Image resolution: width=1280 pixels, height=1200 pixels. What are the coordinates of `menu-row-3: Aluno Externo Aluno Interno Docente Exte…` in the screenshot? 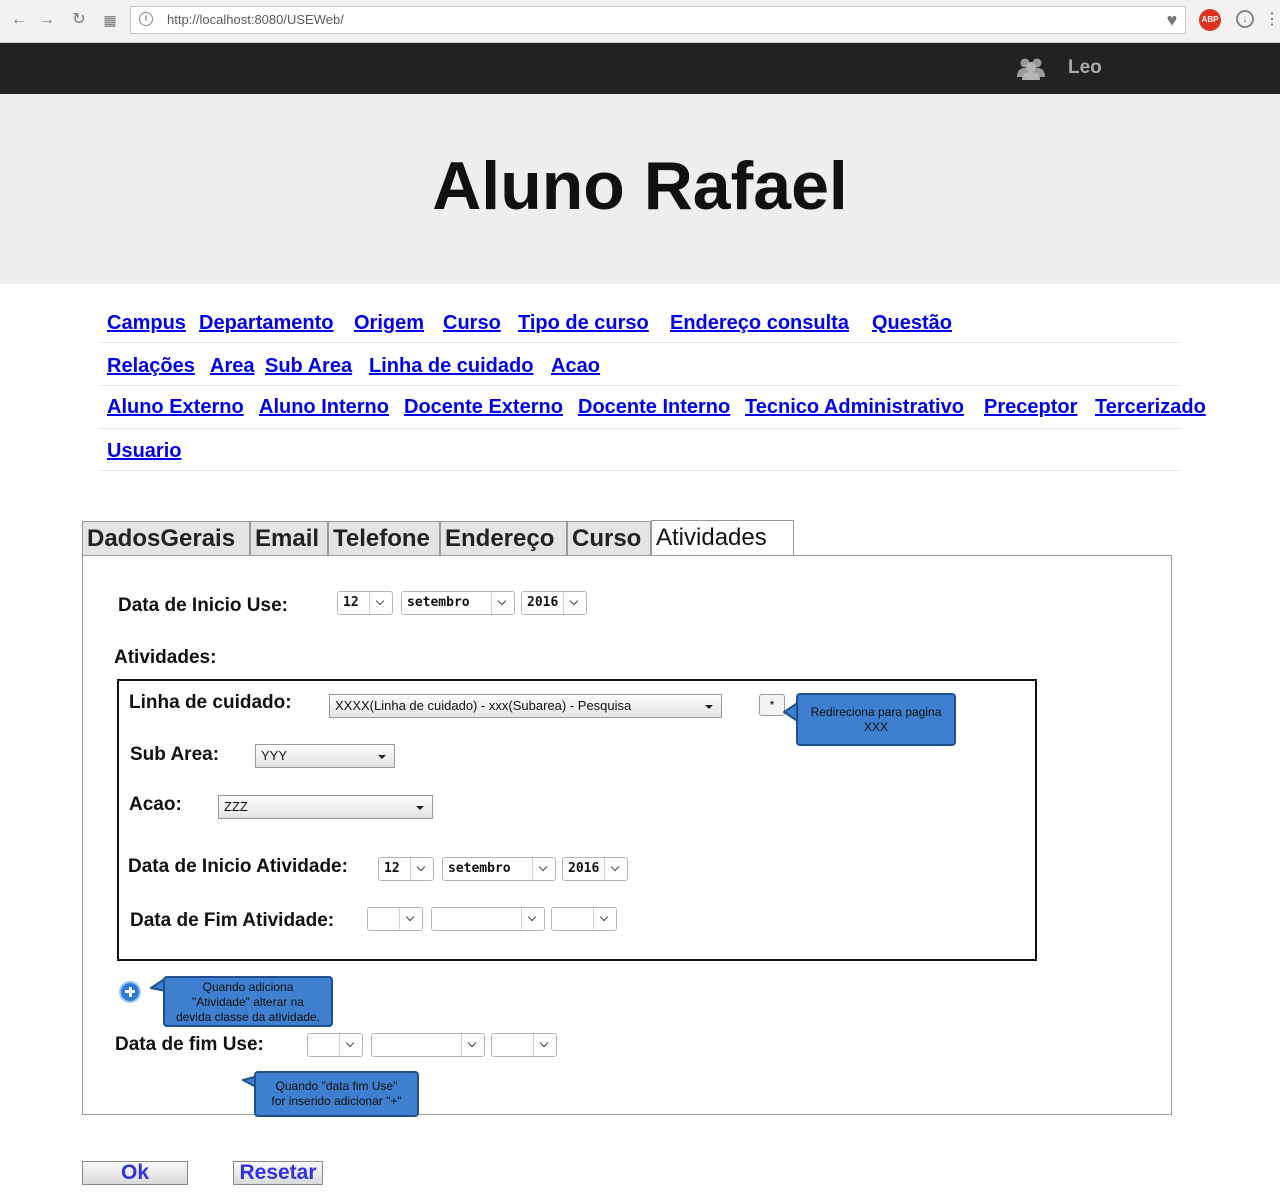 It's located at (653, 412).